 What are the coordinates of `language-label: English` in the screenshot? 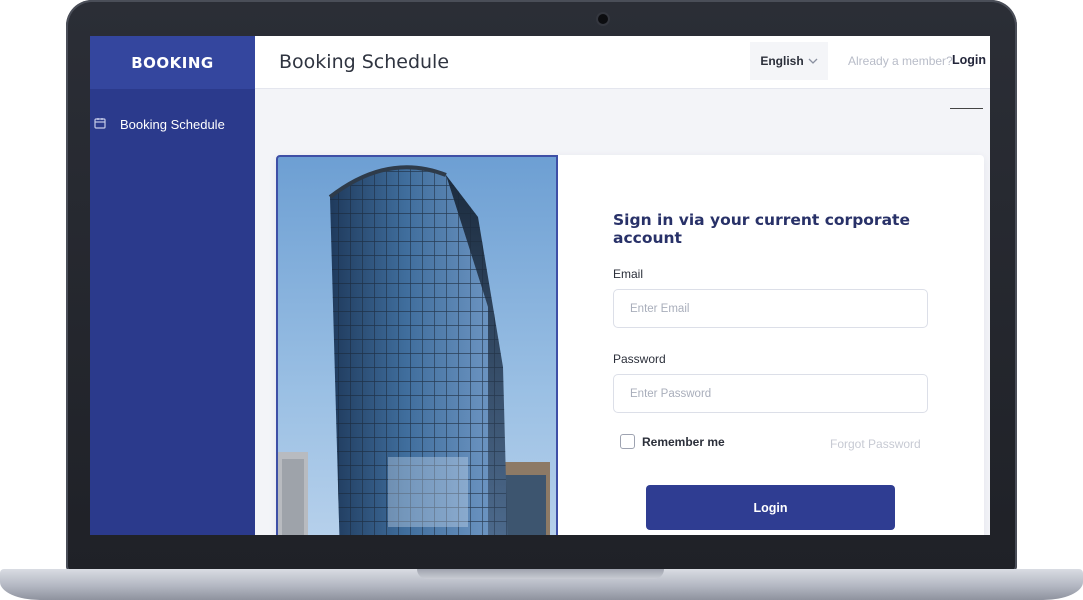 It's located at (782, 61).